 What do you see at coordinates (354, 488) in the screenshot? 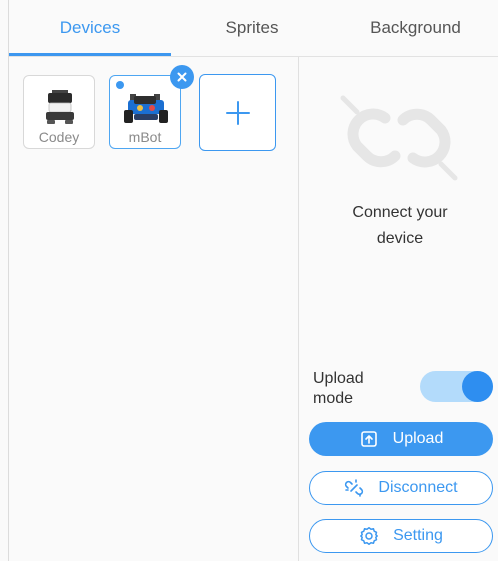
I see `broken-link-icon` at bounding box center [354, 488].